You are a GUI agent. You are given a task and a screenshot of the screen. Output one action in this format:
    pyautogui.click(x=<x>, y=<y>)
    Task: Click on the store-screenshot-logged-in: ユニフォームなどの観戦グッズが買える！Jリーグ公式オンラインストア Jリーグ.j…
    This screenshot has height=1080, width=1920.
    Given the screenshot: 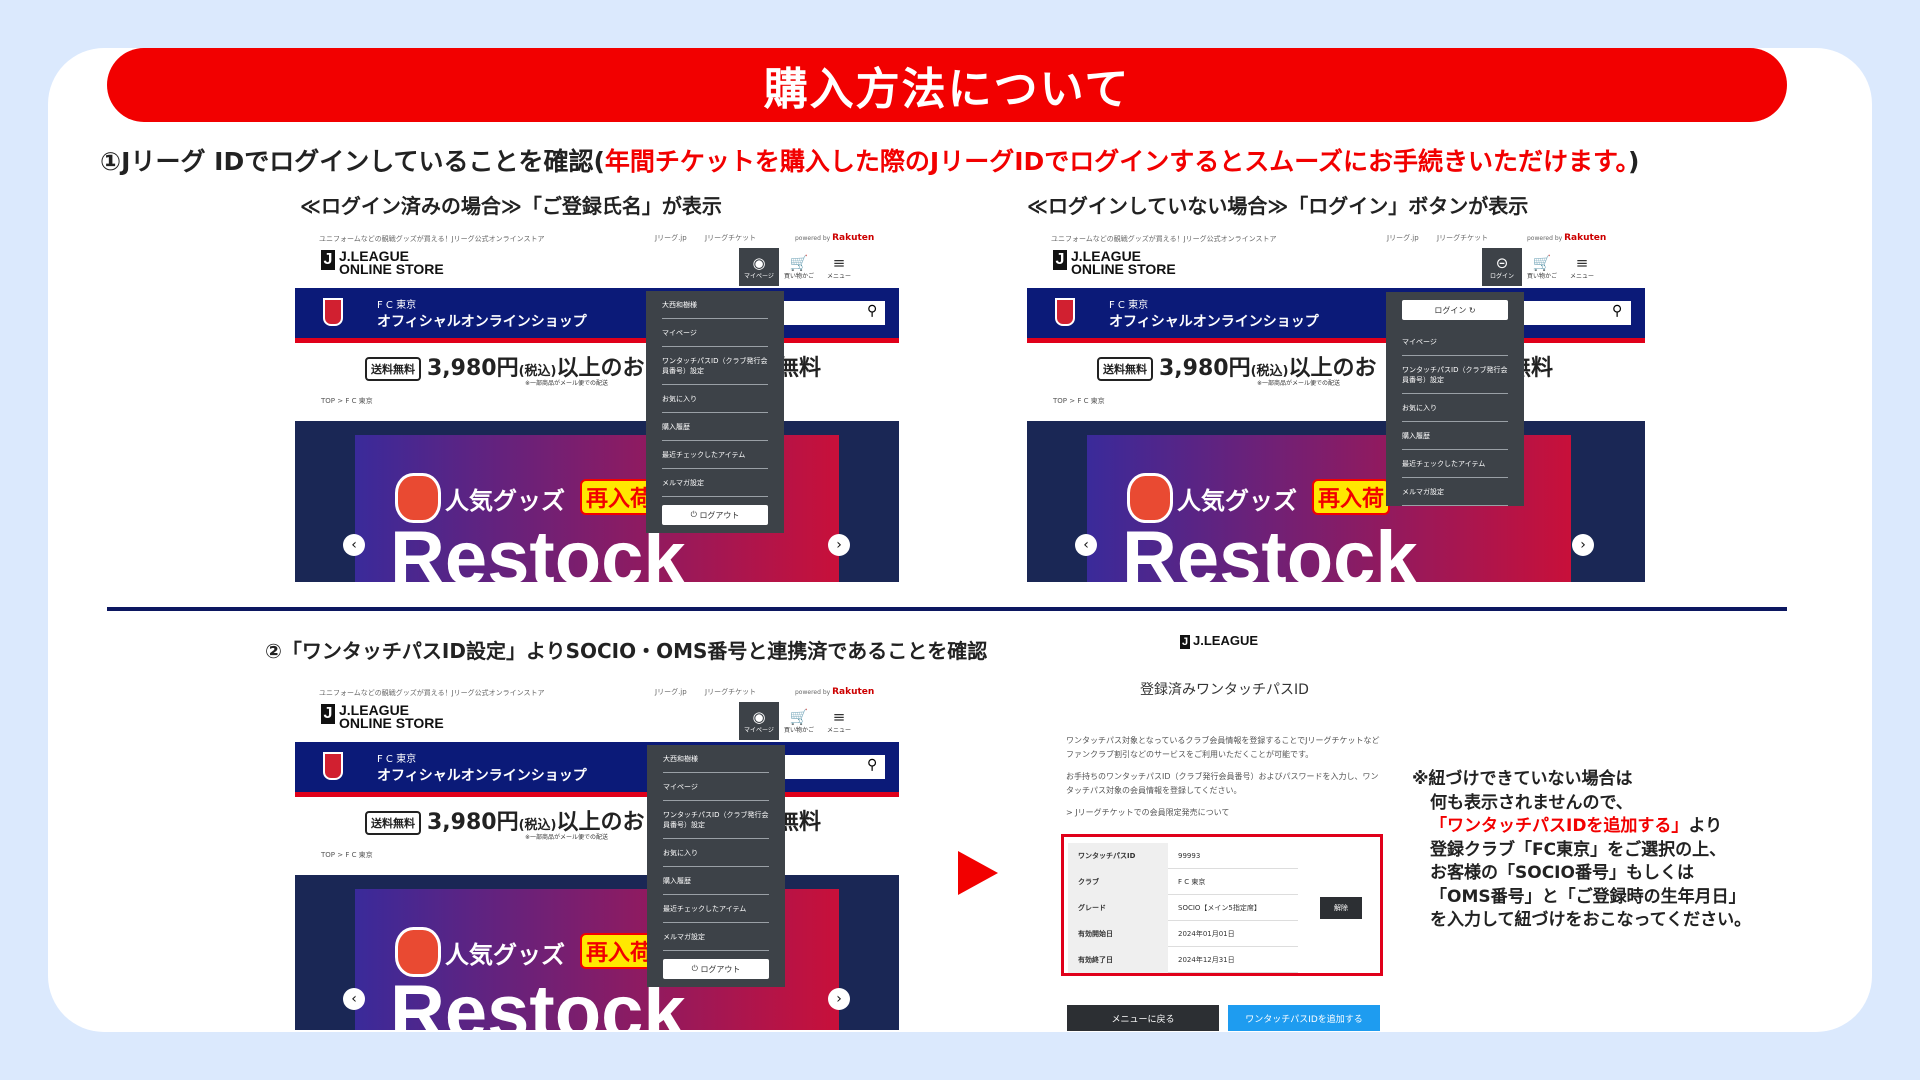 What is the action you would take?
    pyautogui.click(x=597, y=405)
    